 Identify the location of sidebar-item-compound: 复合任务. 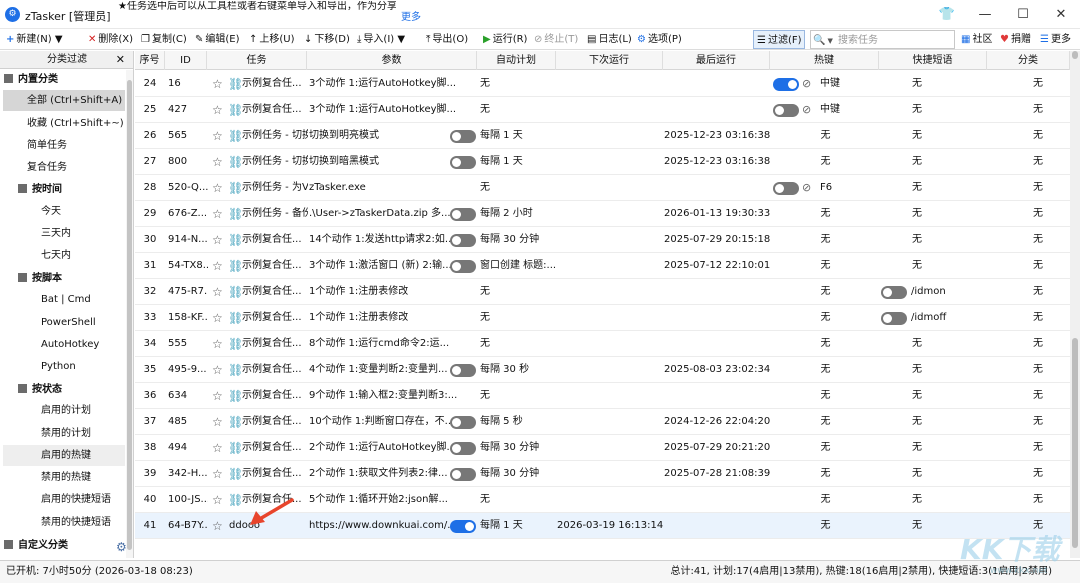
(64, 167).